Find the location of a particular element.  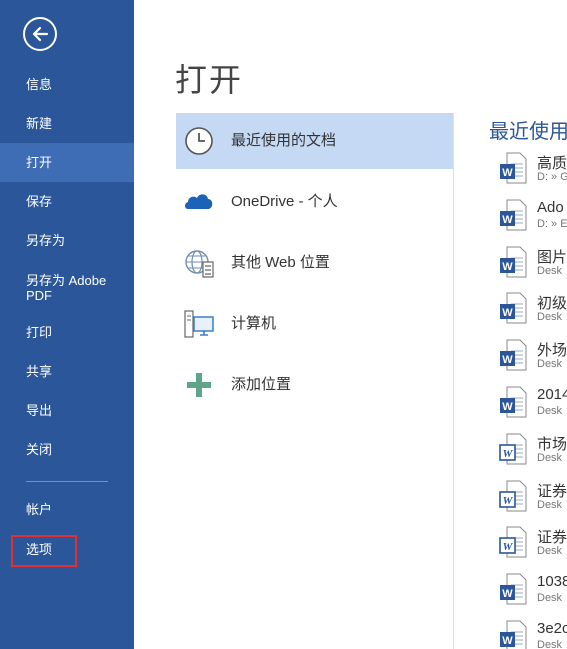

recent-document-path: D: » E is located at coordinates (552, 223).